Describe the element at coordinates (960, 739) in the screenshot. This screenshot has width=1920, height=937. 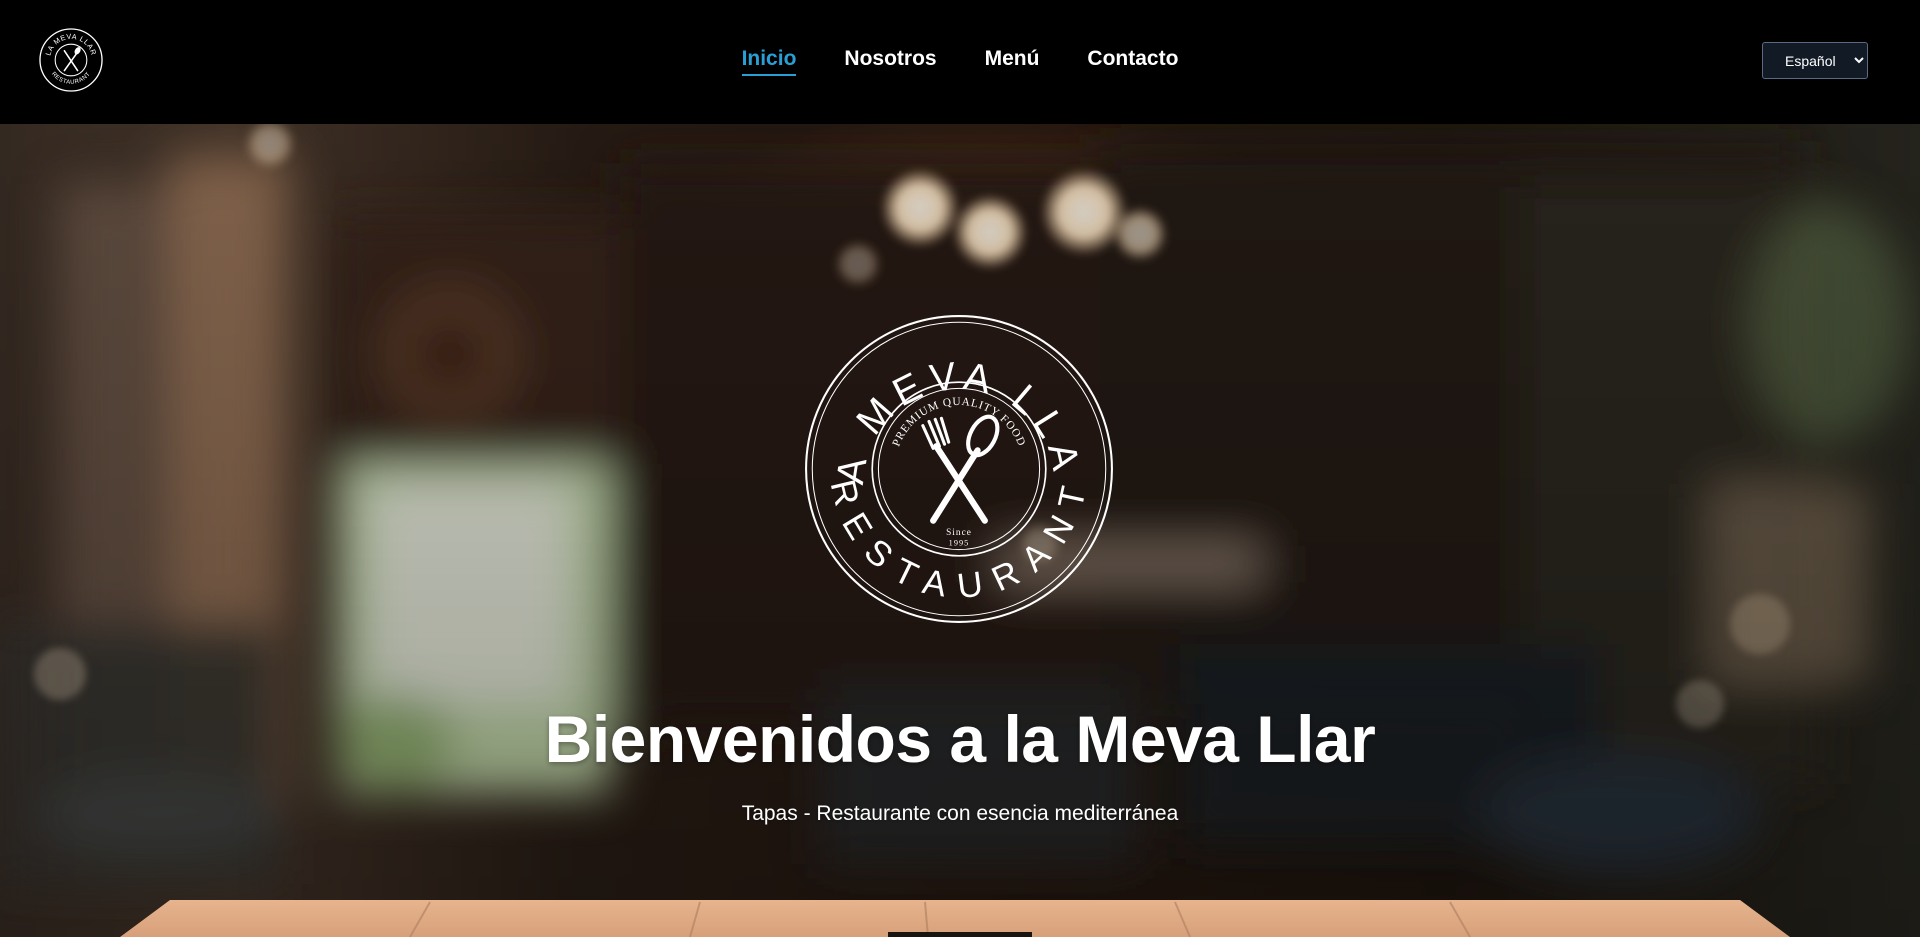
I see `hero-title: Bienvenidos a la Meva Llar` at that location.